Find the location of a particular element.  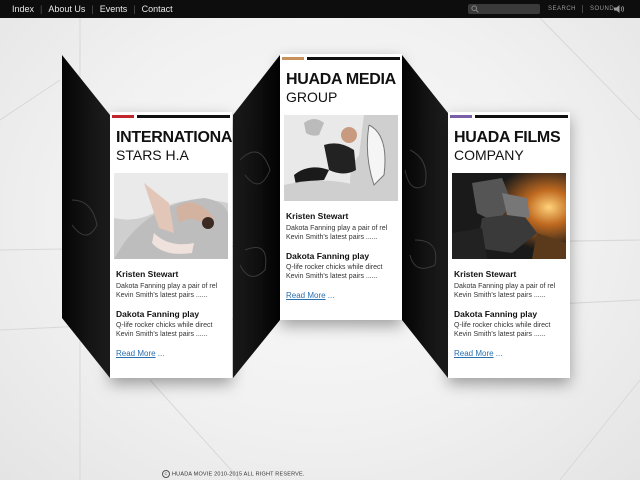

card-title: INTERNATIONA is located at coordinates (174, 137).